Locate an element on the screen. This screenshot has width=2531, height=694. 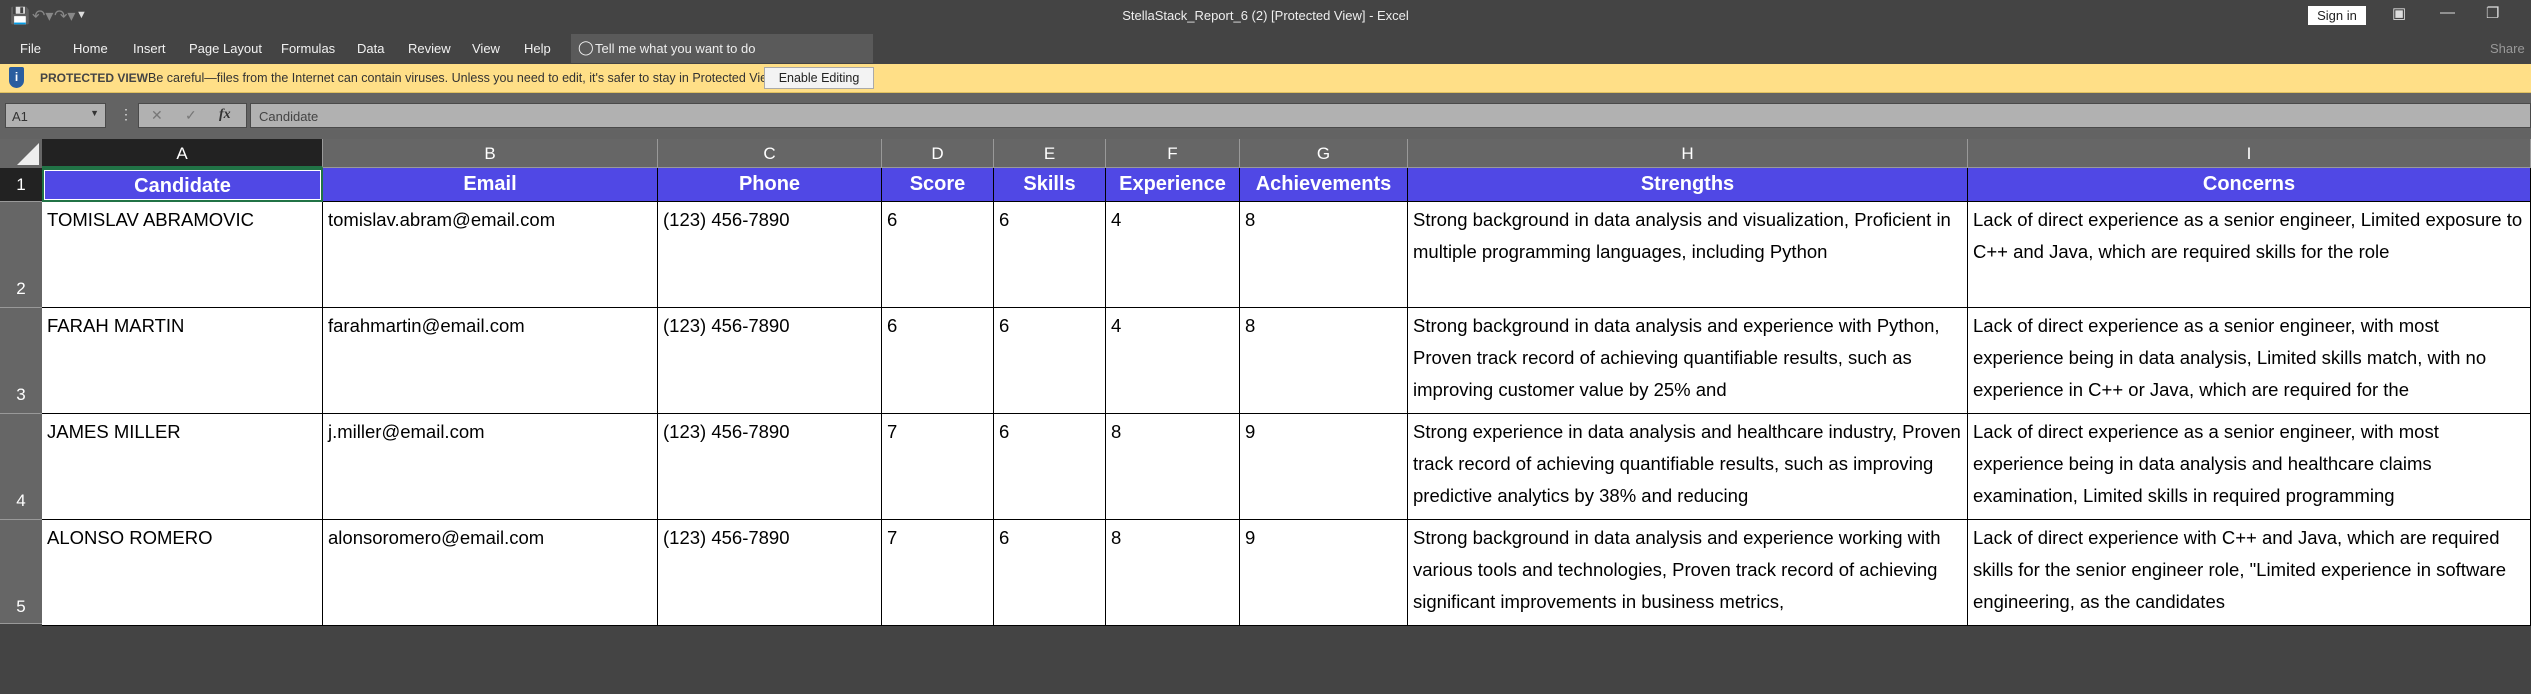
drag-handle-icon: ⋮ is located at coordinates (126, 114).